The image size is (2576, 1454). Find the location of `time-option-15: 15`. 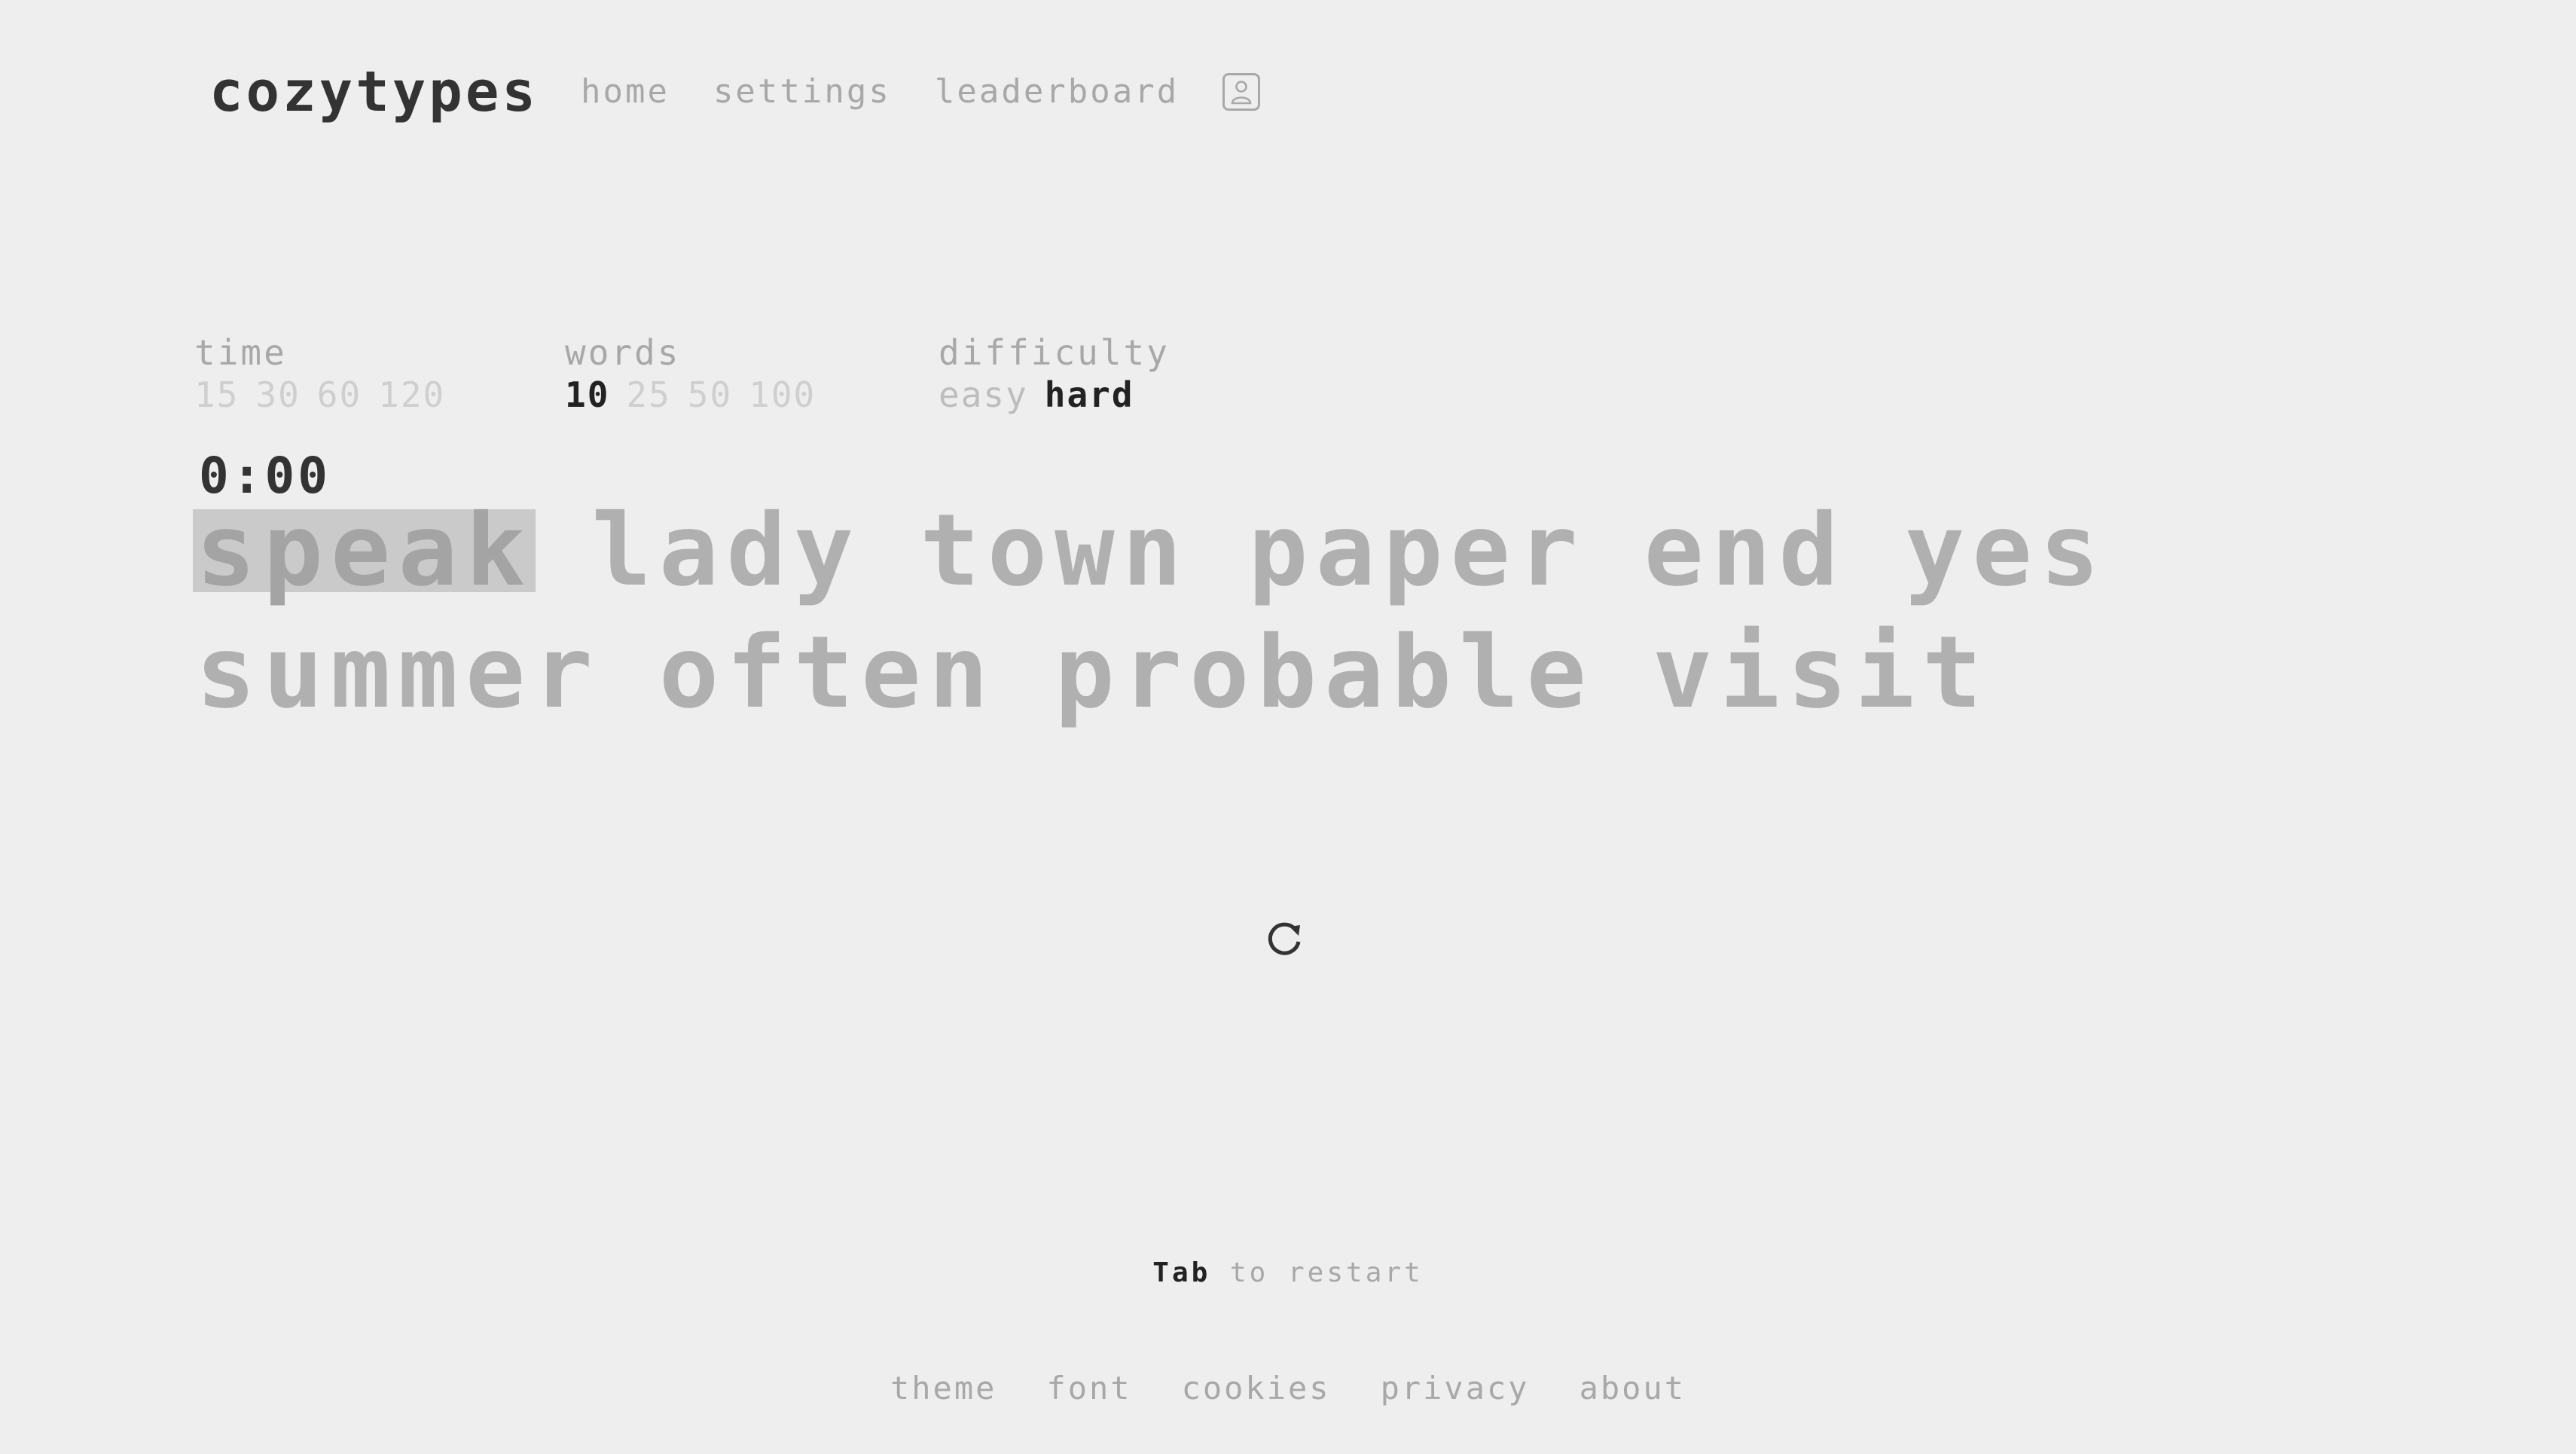

time-option-15: 15 is located at coordinates (217, 395).